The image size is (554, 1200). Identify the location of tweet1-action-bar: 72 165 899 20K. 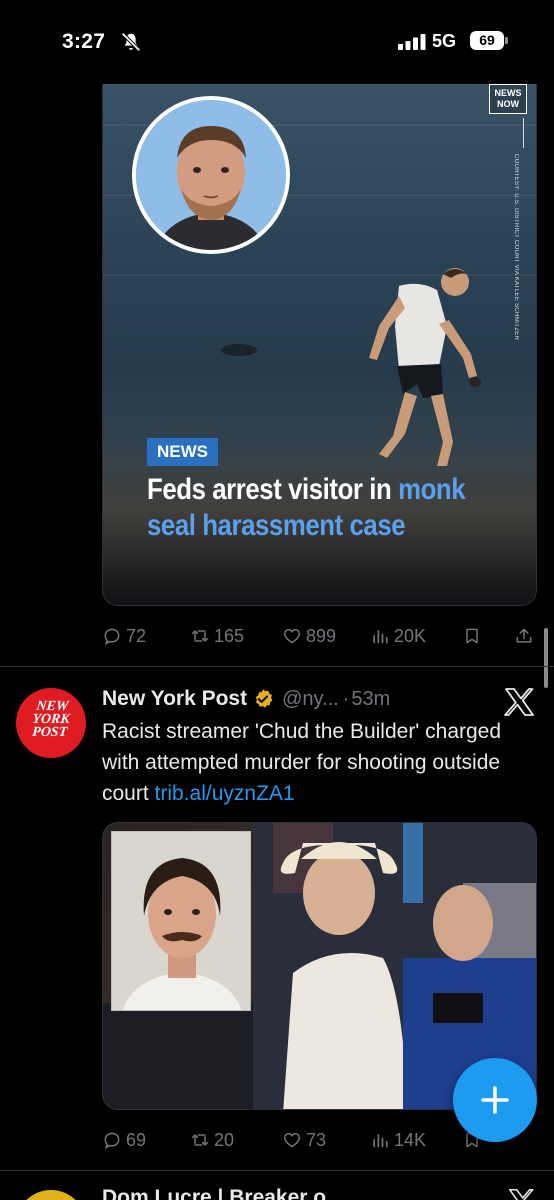
(322, 636).